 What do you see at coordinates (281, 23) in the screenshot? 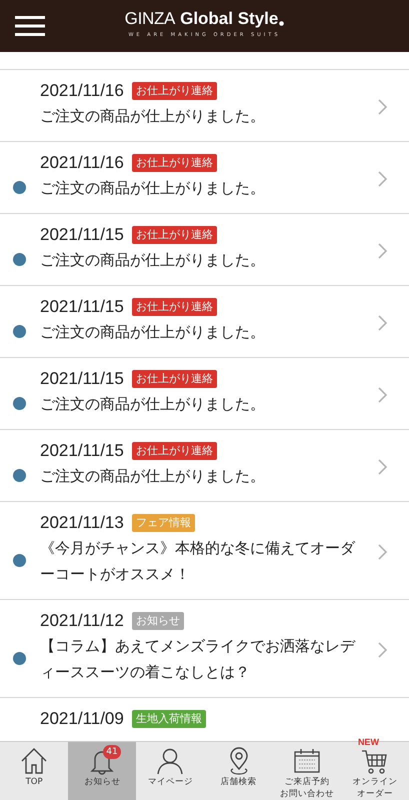
I see `registered-icon` at bounding box center [281, 23].